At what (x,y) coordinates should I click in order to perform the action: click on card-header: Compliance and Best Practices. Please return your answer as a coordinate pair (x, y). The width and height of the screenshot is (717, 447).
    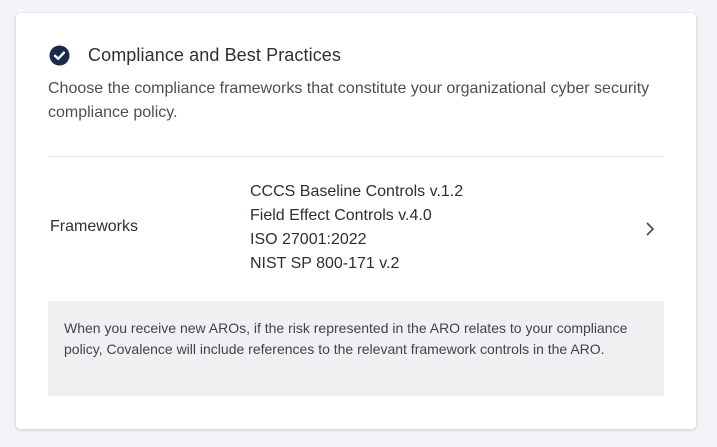
    Looking at the image, I should click on (195, 55).